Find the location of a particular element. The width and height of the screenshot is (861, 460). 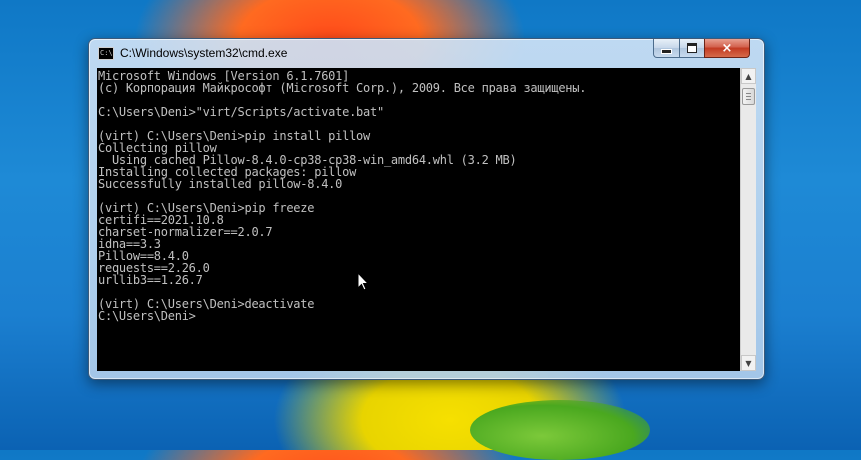

scroll-up-icon: ▲ is located at coordinates (748, 76).